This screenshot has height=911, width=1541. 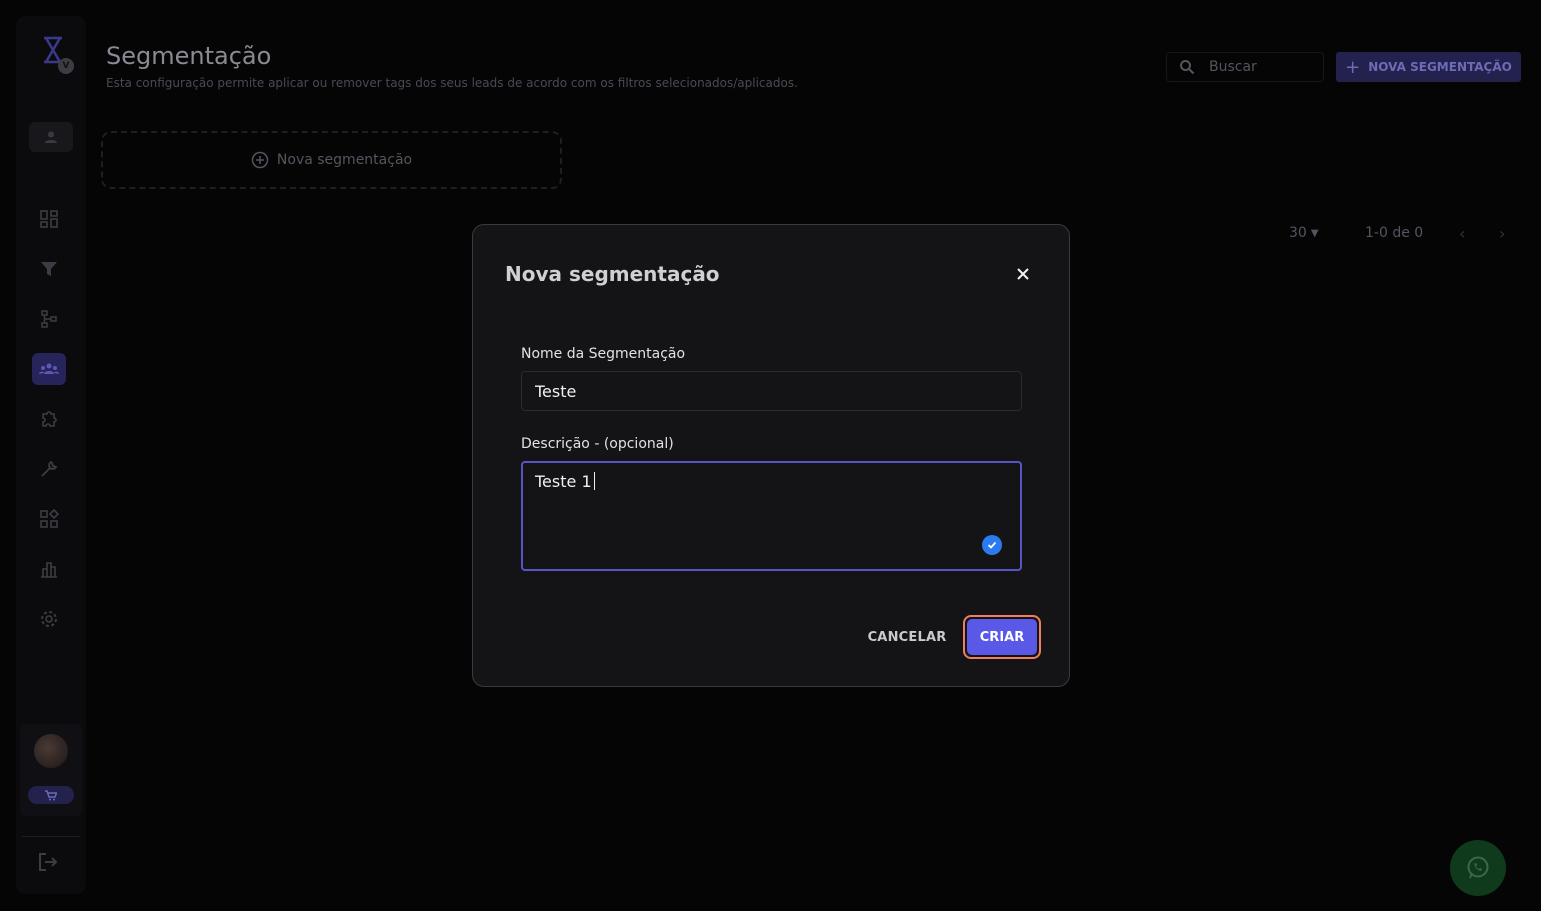 What do you see at coordinates (55, 54) in the screenshot?
I see `logo: V` at bounding box center [55, 54].